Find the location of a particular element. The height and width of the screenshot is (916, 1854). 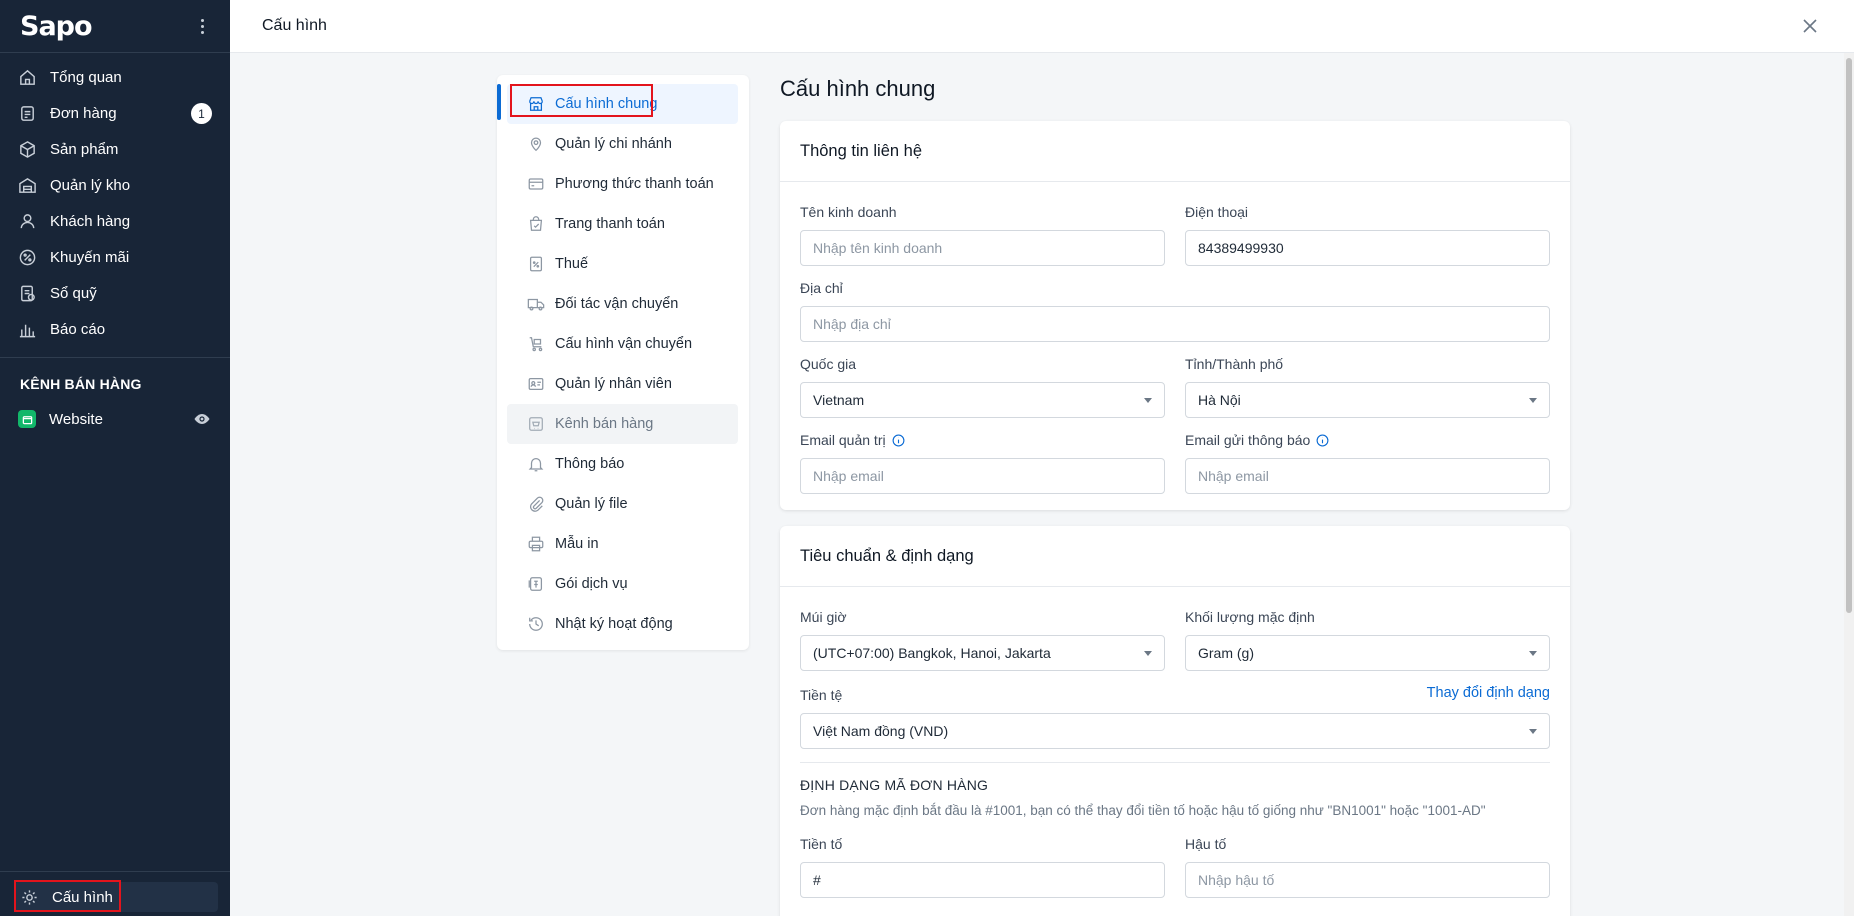

address-input: Nhập địa chỉ is located at coordinates (1175, 324).